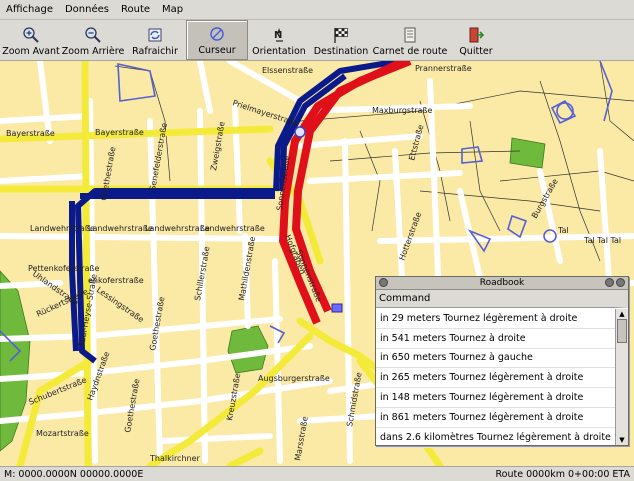  I want to click on cursor-button: Curseur, so click(217, 40).